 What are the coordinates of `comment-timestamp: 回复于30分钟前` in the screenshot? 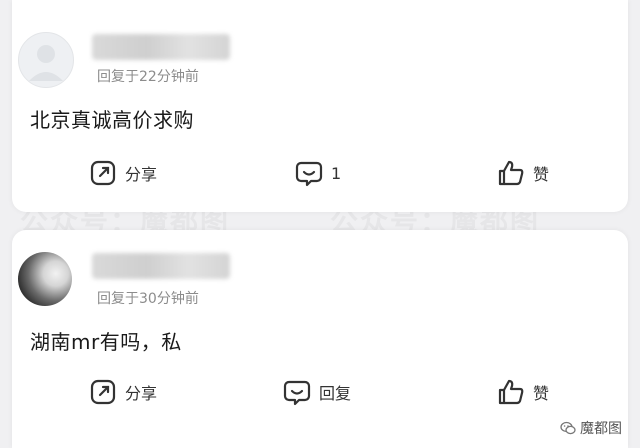 It's located at (148, 299).